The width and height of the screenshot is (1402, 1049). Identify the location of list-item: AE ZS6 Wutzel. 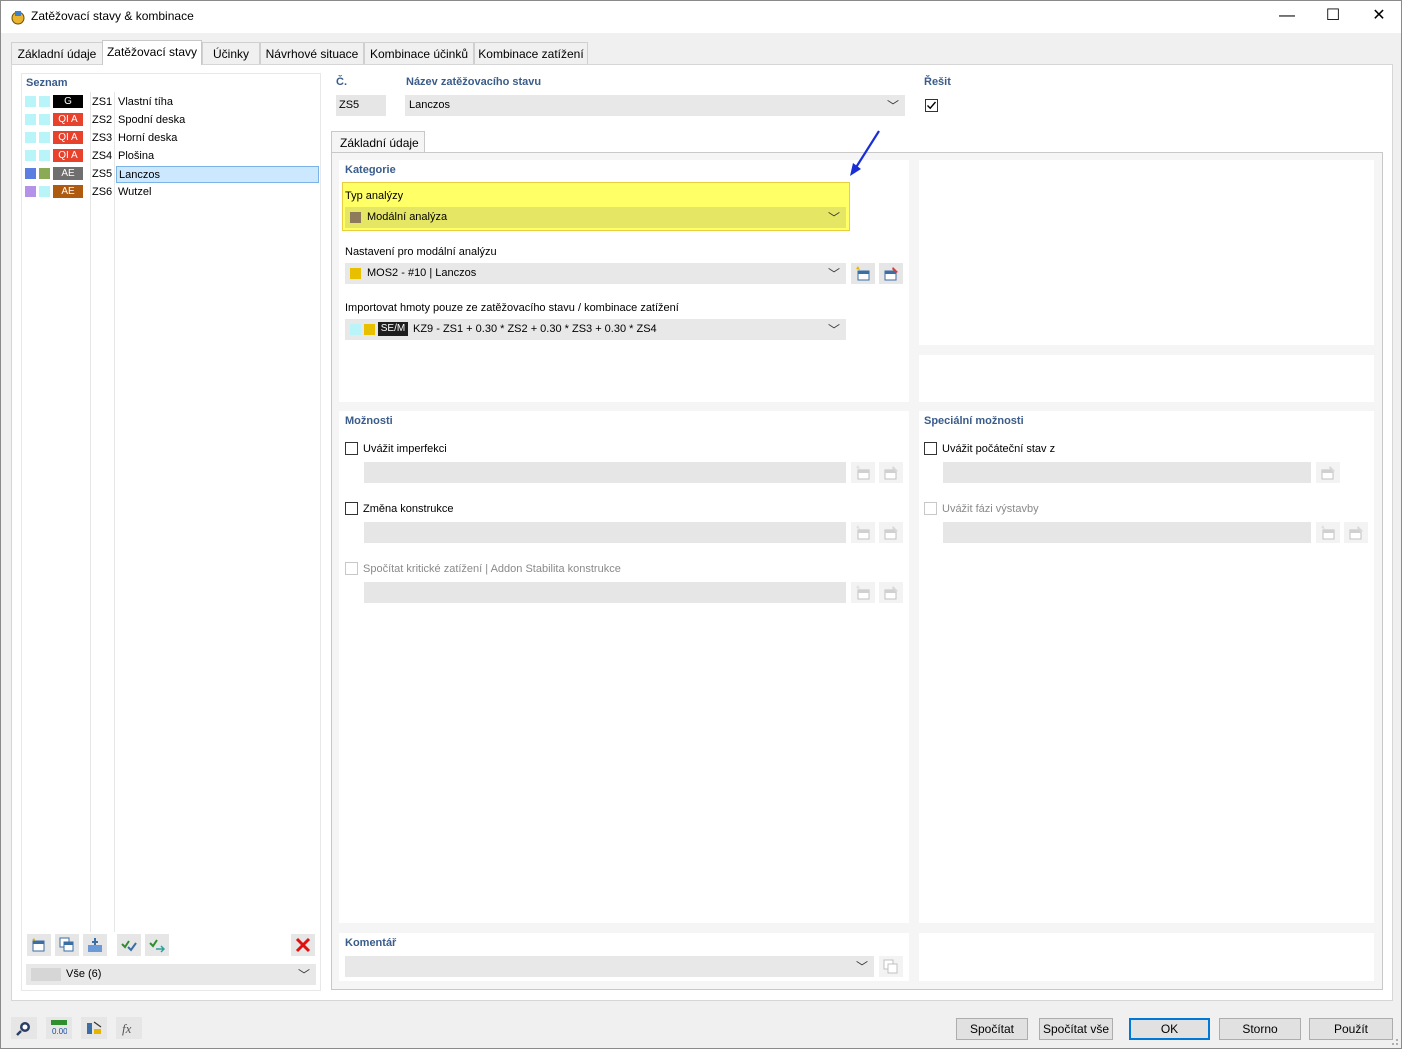
(171, 192).